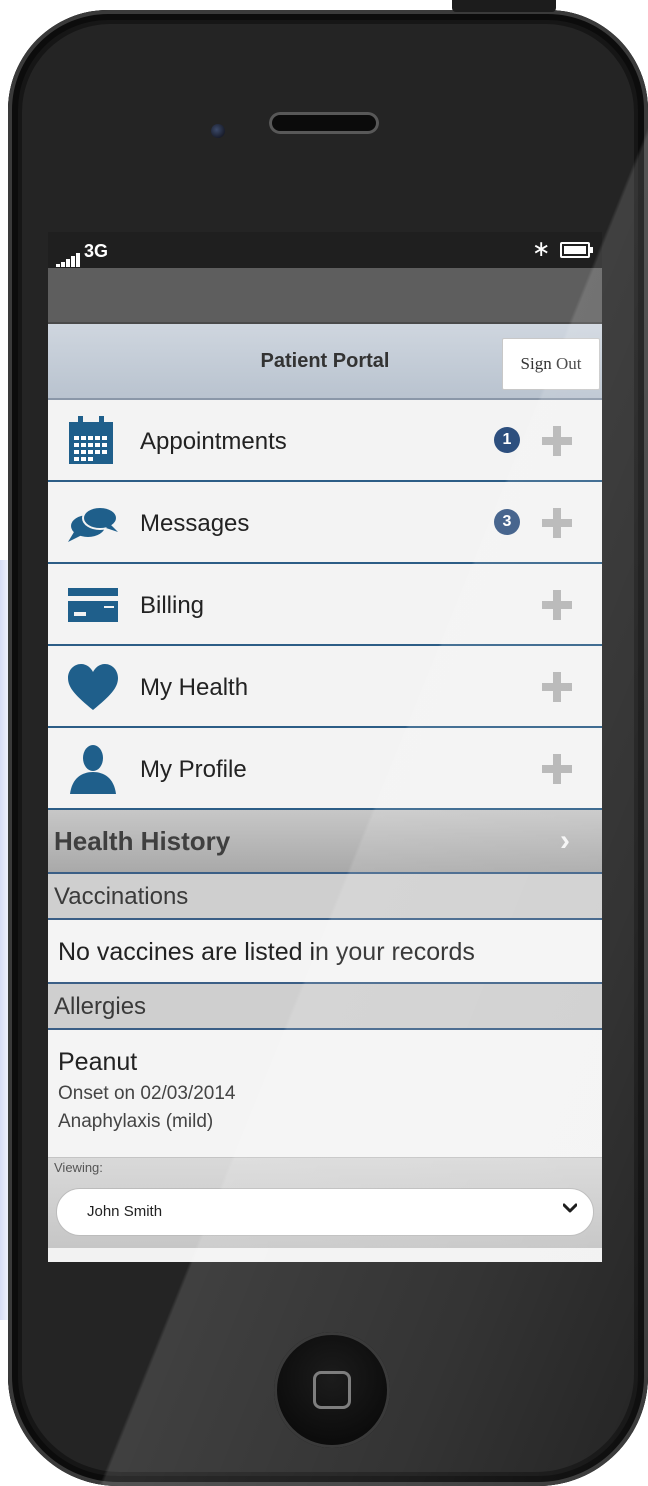 The image size is (648, 1486). I want to click on home-square-icon, so click(332, 1390).